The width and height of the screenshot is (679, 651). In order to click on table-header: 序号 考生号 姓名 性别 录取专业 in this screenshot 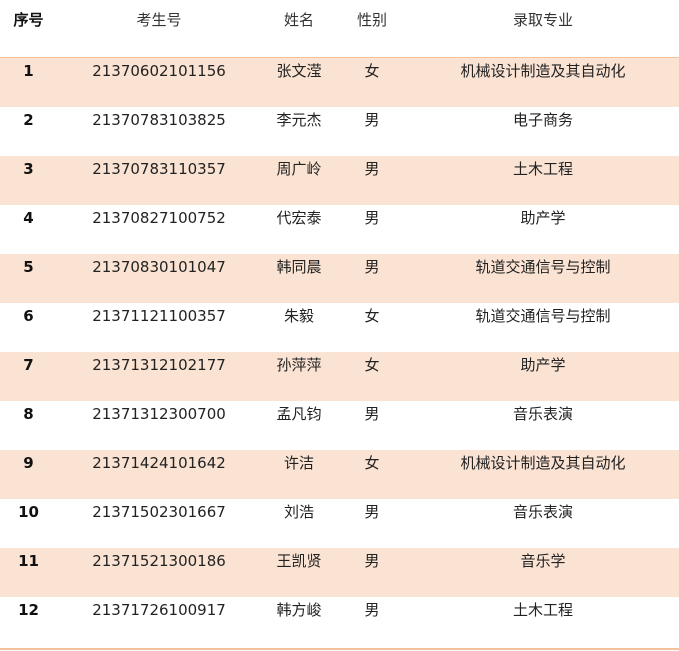, I will do `click(339, 29)`.